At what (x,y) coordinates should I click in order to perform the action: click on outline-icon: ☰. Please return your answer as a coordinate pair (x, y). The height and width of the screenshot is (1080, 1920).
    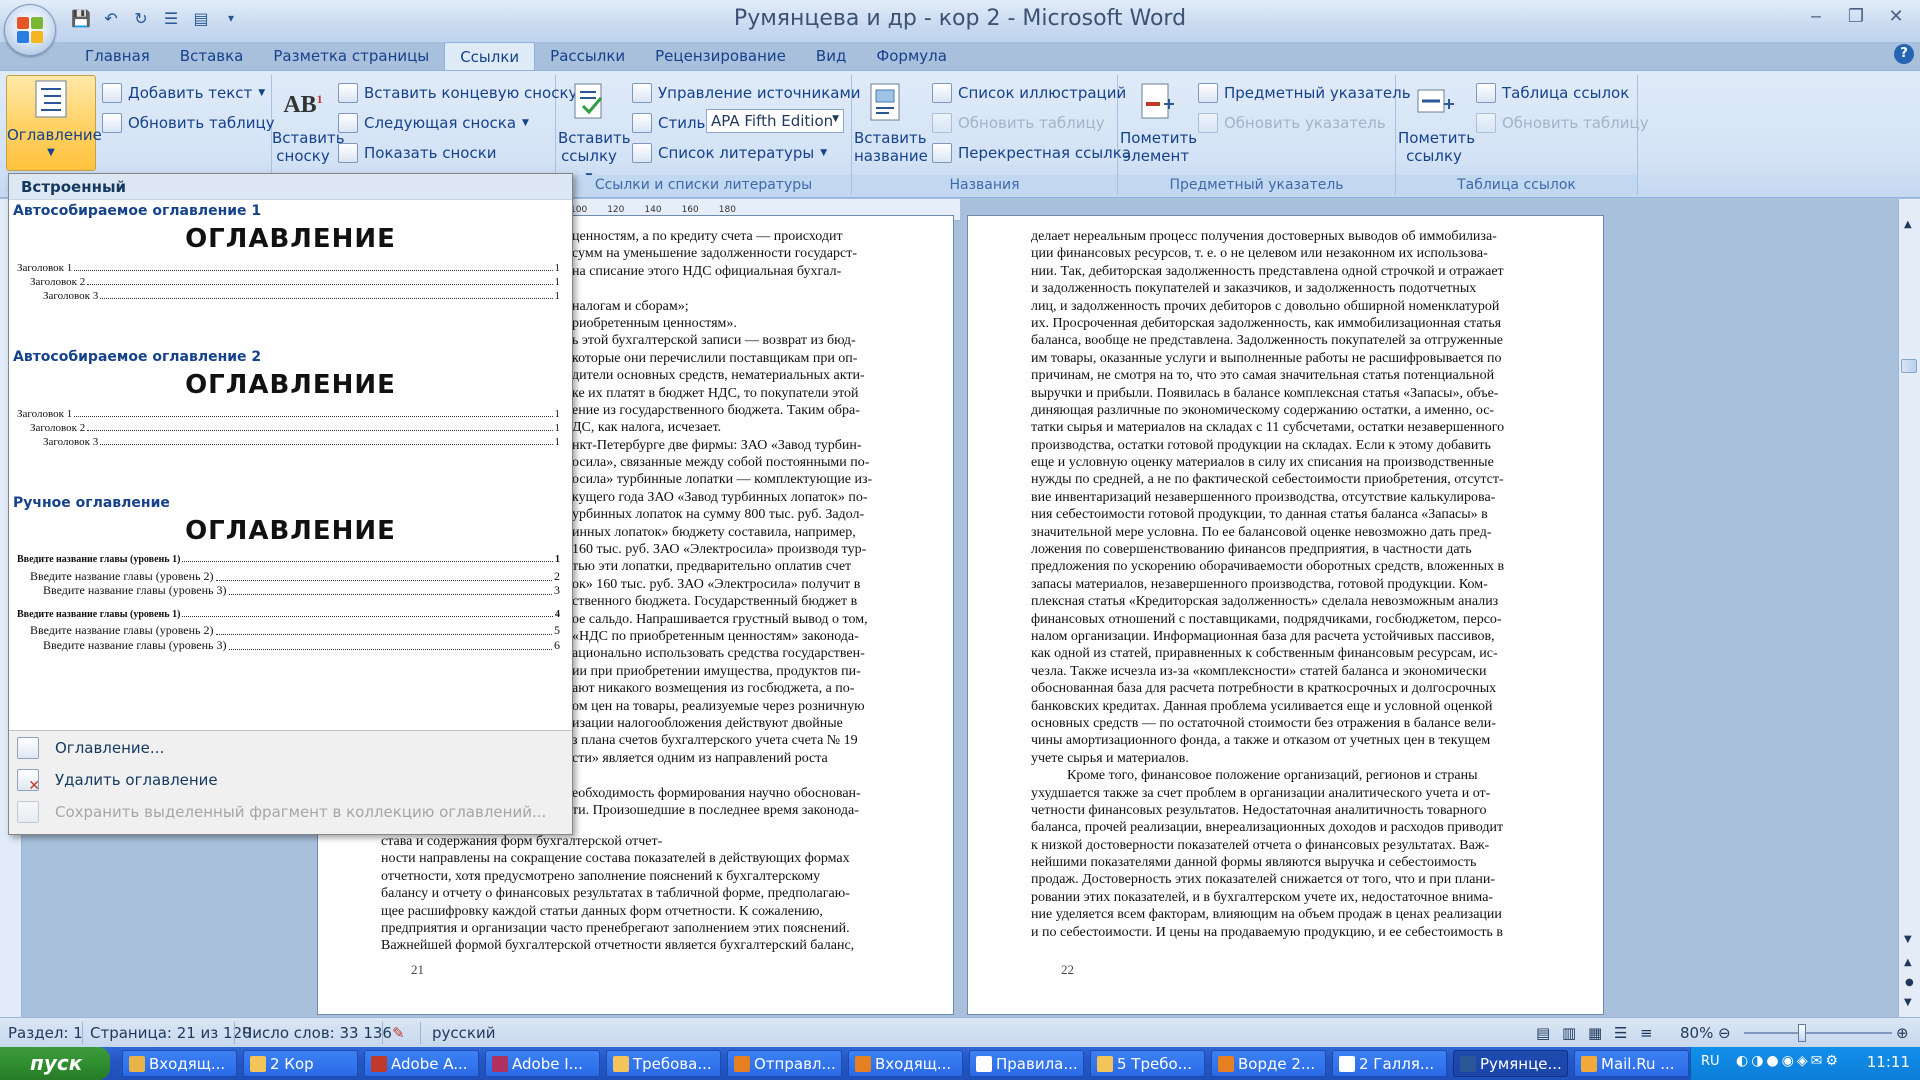
    Looking at the image, I should click on (1620, 1033).